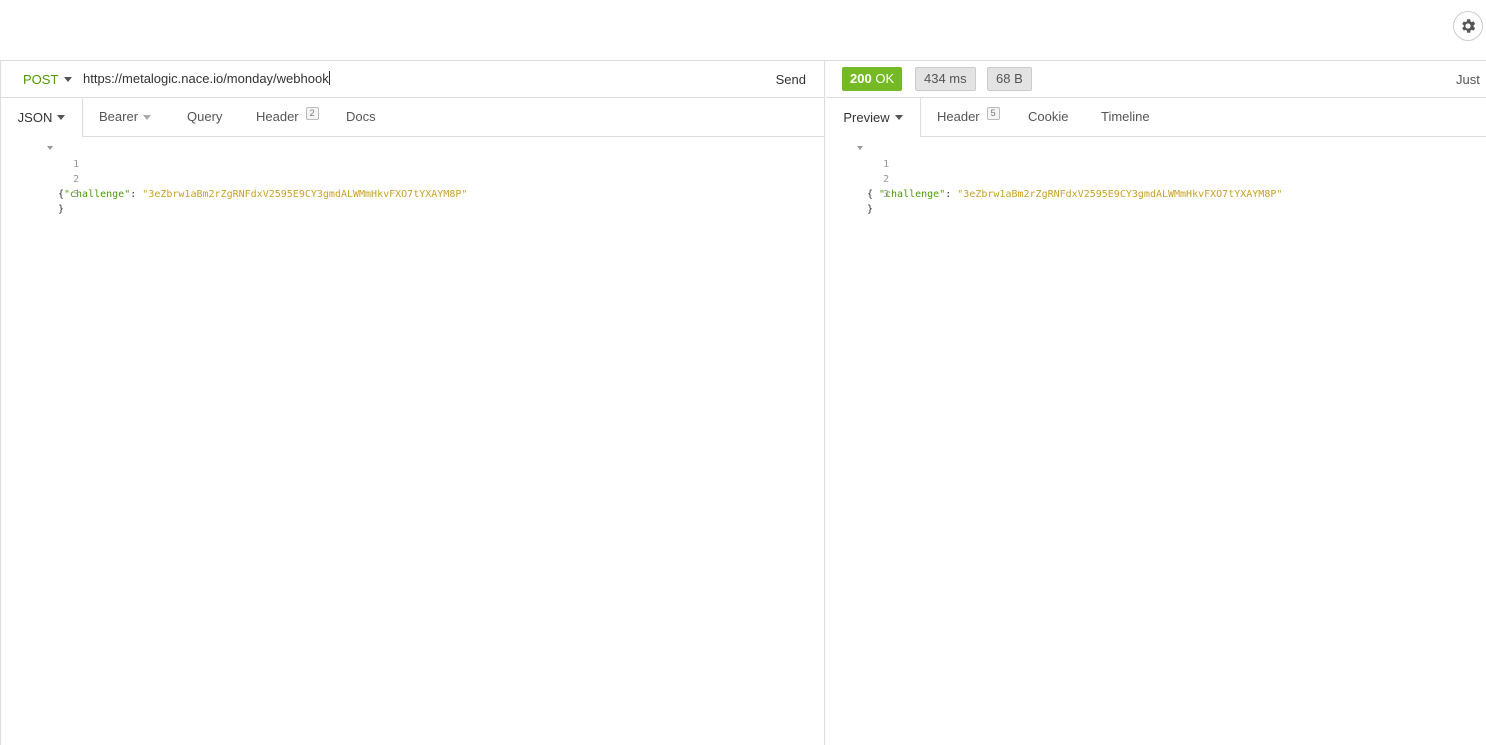 The height and width of the screenshot is (745, 1486). I want to click on tab-docs: Docs, so click(361, 117).